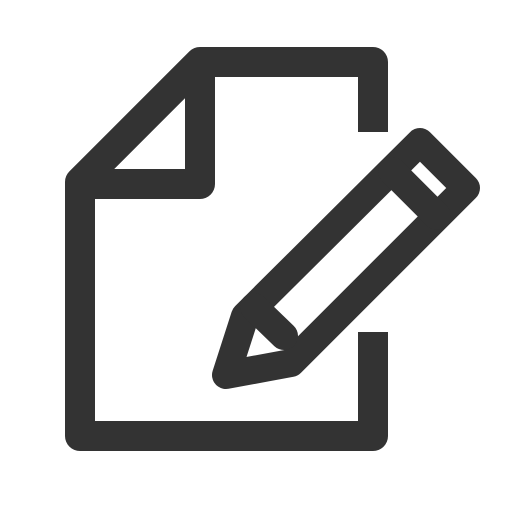 The height and width of the screenshot is (512, 512). Describe the element at coordinates (414, 193) in the screenshot. I see `pencil-eraser-band` at that location.